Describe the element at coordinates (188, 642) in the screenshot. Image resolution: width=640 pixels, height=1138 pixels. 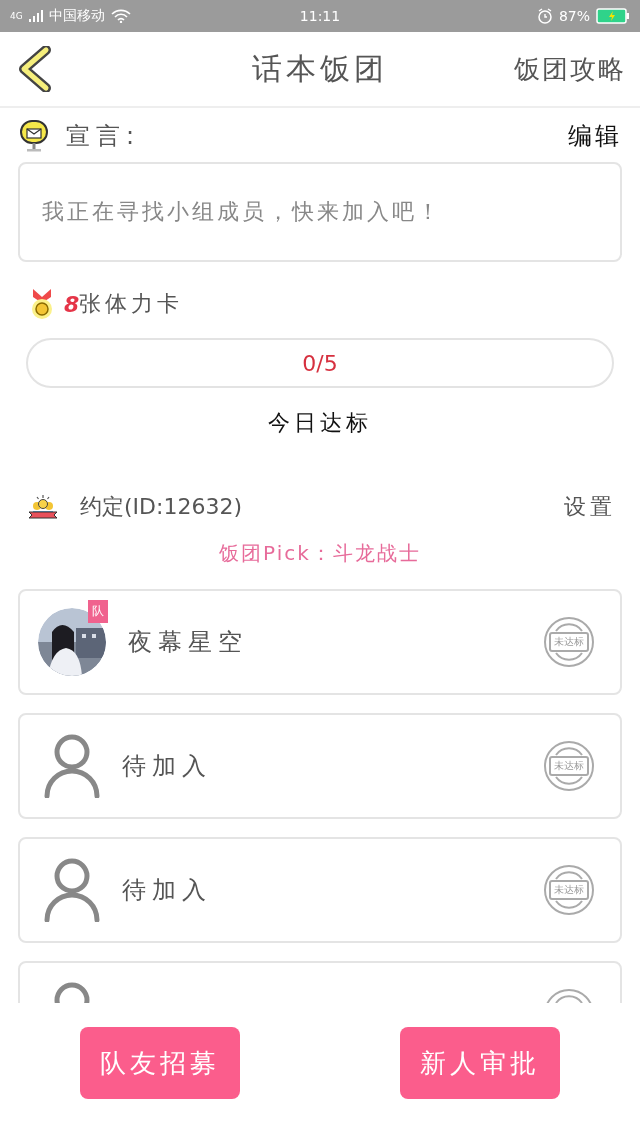
I see `member-name: 夜幕星空` at that location.